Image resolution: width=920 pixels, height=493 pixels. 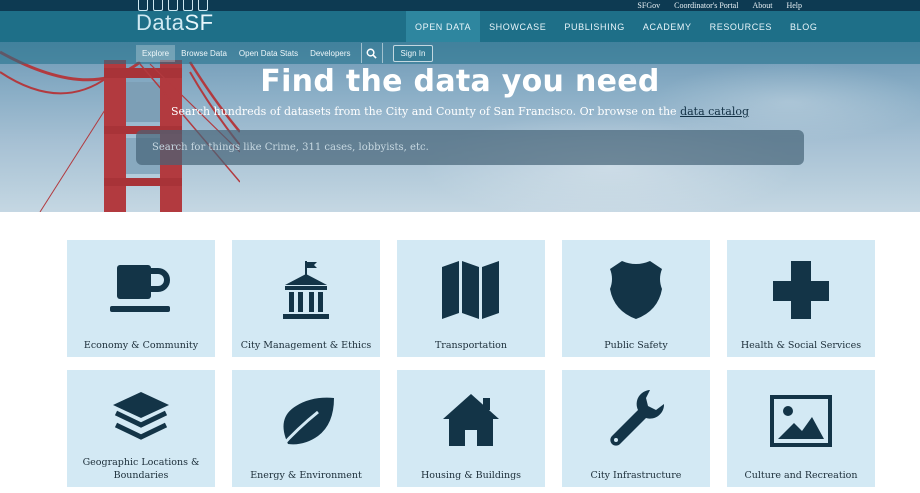 I want to click on category-tile-health: Health & Social Services, so click(x=801, y=298).